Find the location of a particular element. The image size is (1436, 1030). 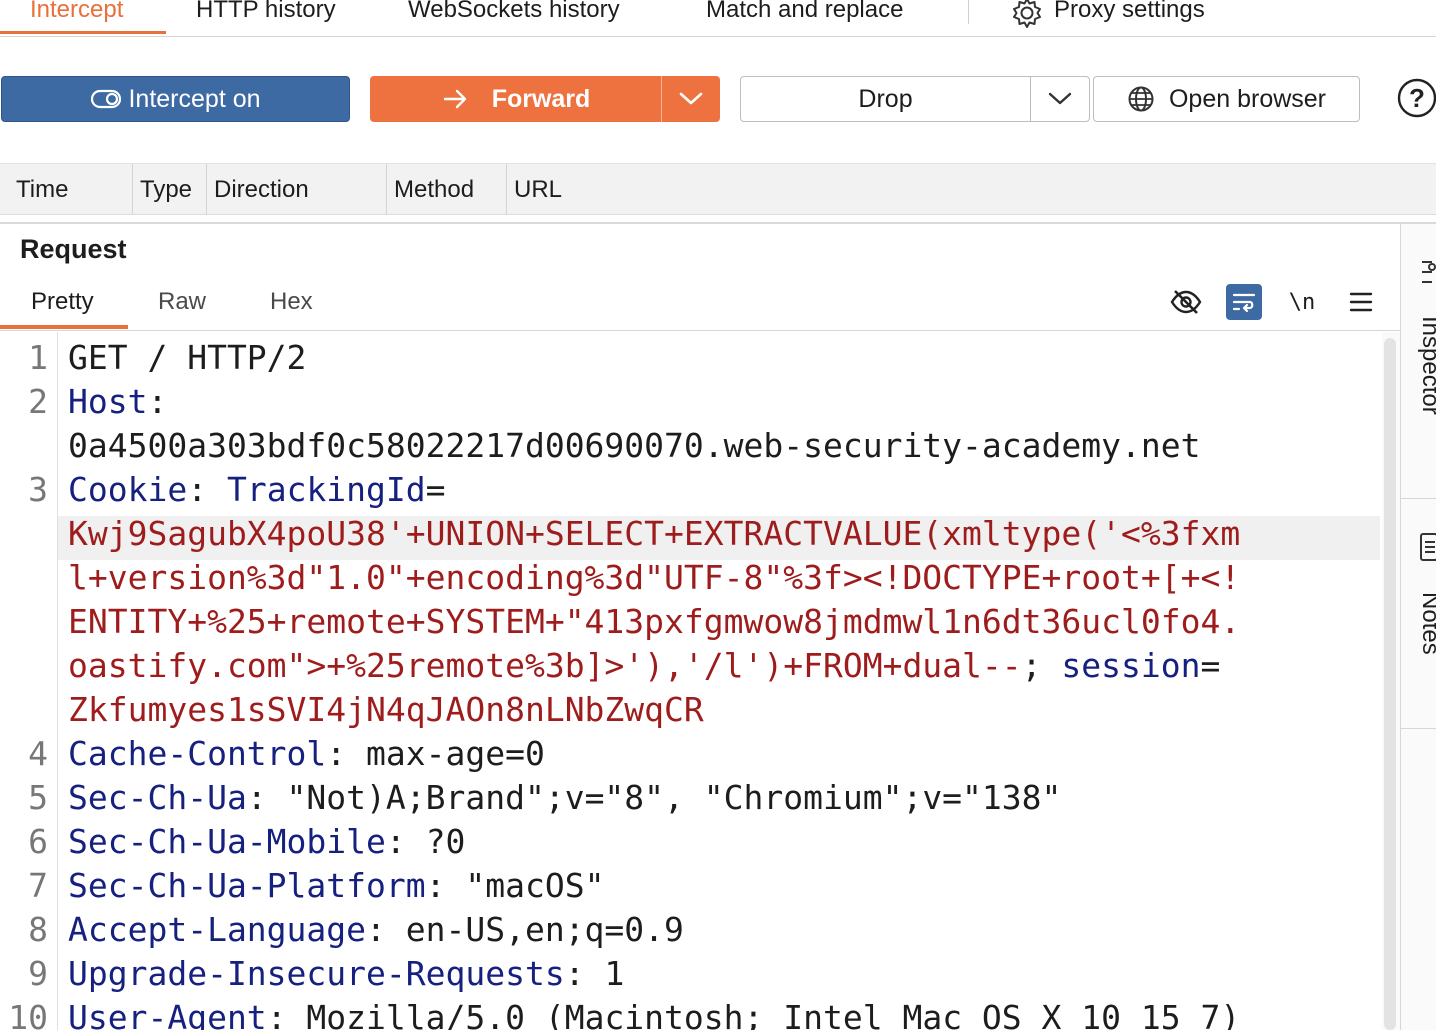

line-number: 2 is located at coordinates (38, 401).